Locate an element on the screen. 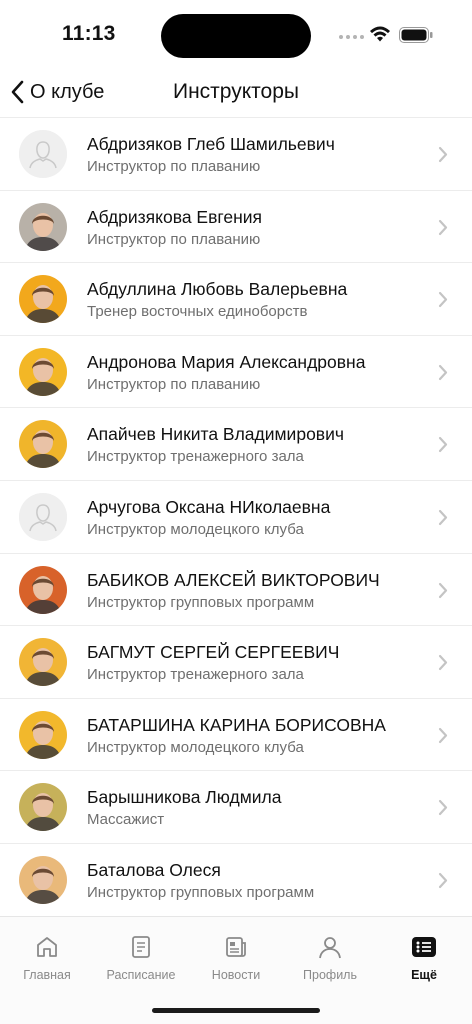 This screenshot has height=1024, width=472. status-time: 11:13 is located at coordinates (89, 33).